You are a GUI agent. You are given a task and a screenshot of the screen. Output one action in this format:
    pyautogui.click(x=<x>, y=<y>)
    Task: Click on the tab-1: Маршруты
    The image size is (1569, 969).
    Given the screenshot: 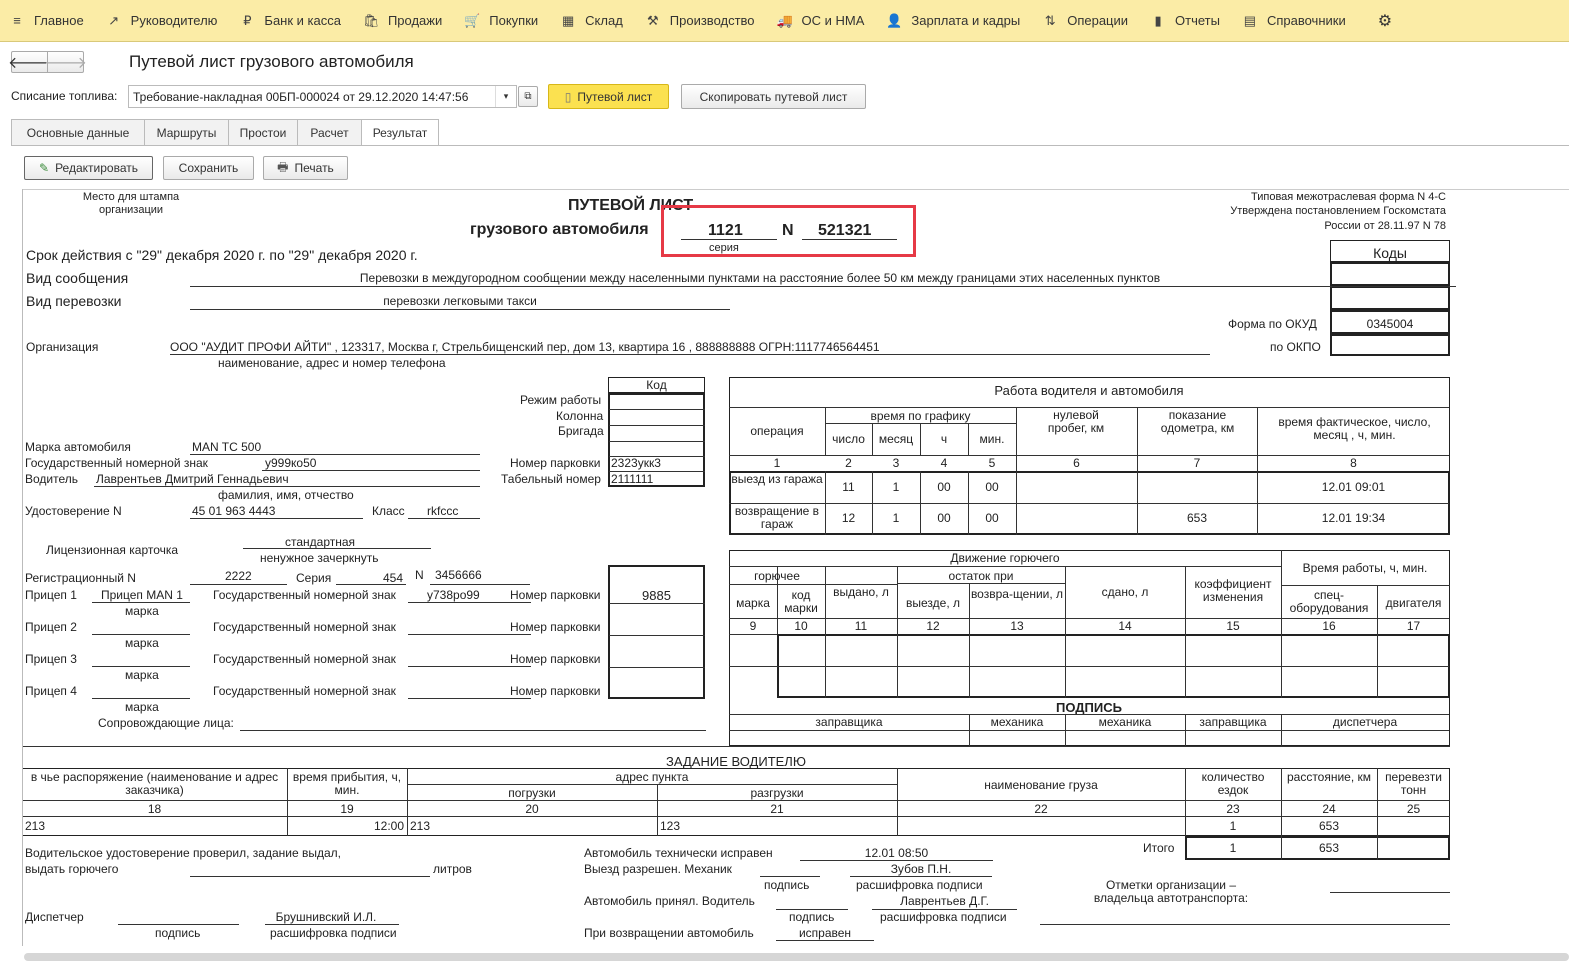 What is the action you would take?
    pyautogui.click(x=186, y=132)
    